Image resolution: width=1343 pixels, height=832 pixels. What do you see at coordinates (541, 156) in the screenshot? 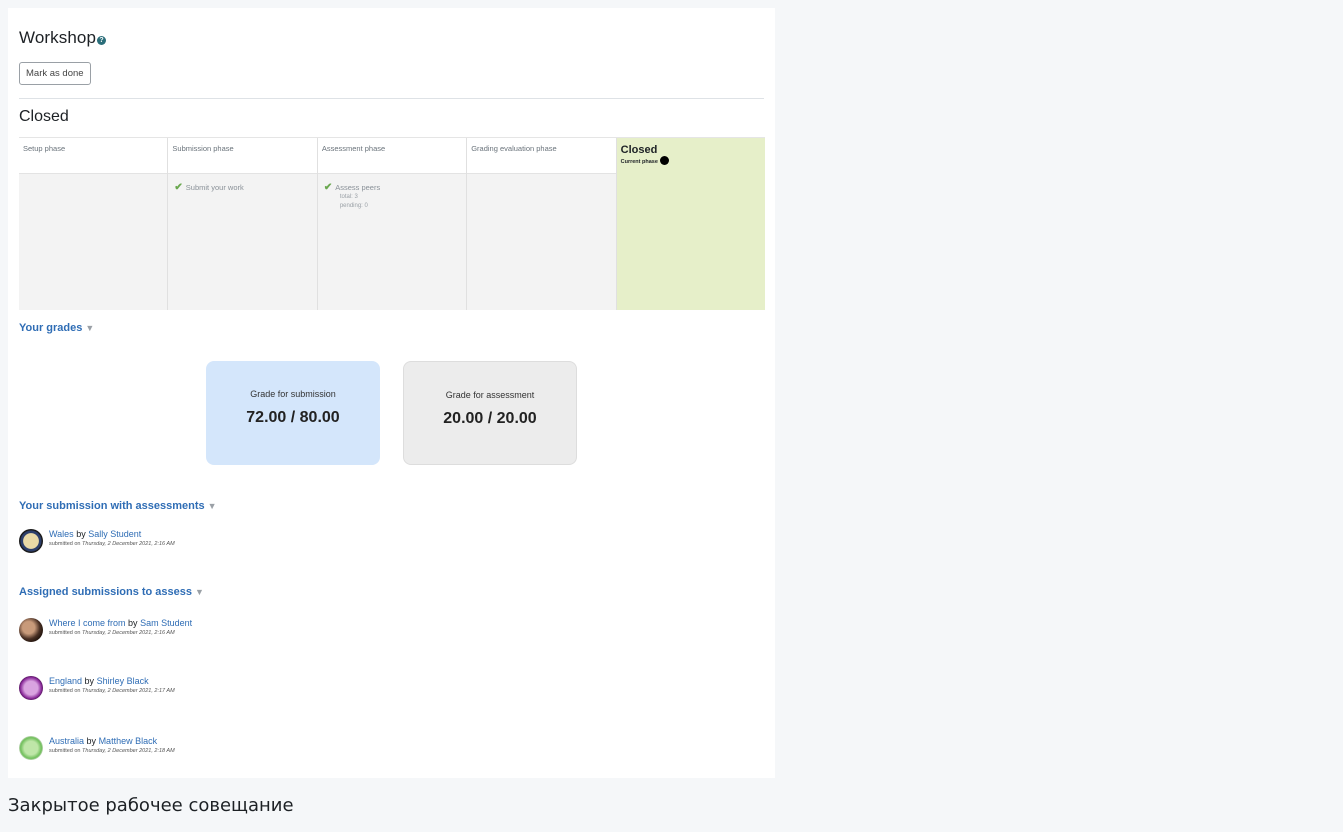
I see `phase-grading-evaluation-title: Grading evaluation phase` at bounding box center [541, 156].